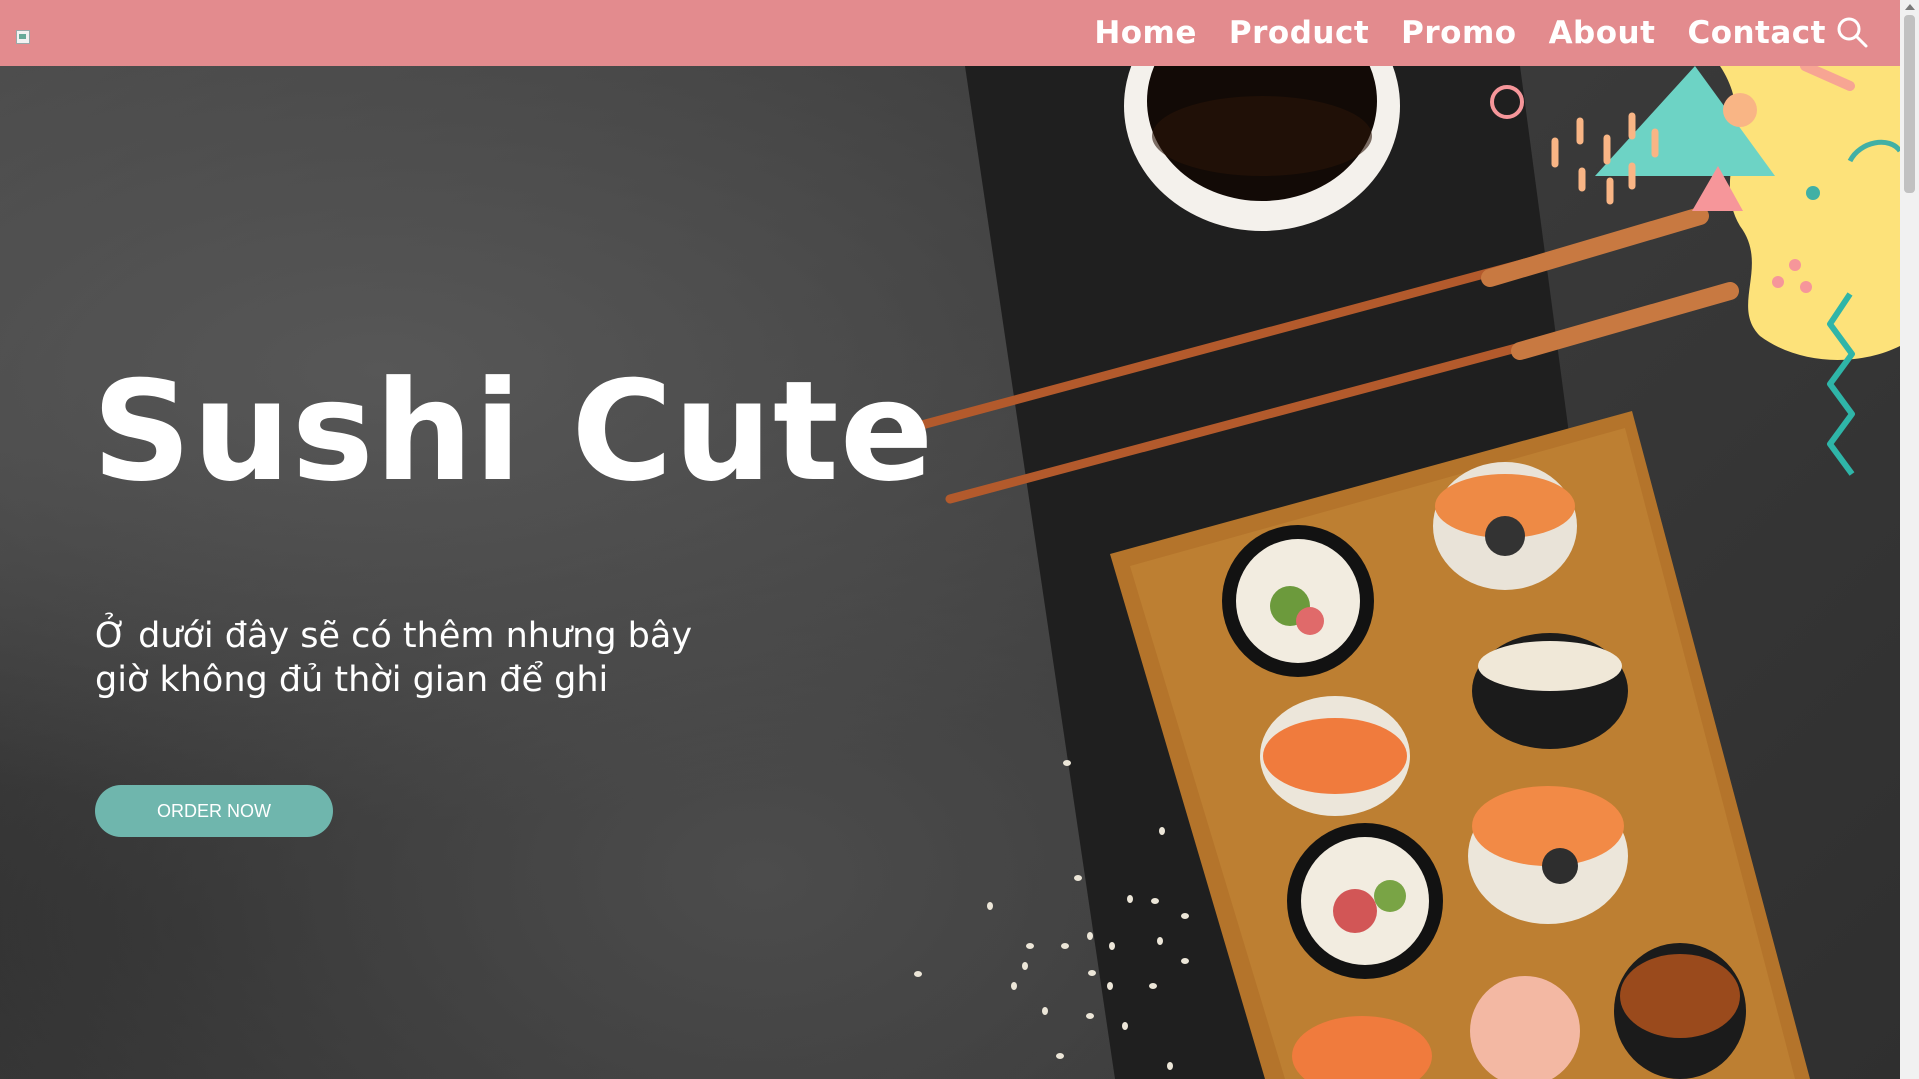 The image size is (1919, 1079). What do you see at coordinates (23, 37) in the screenshot?
I see `logo-image` at bounding box center [23, 37].